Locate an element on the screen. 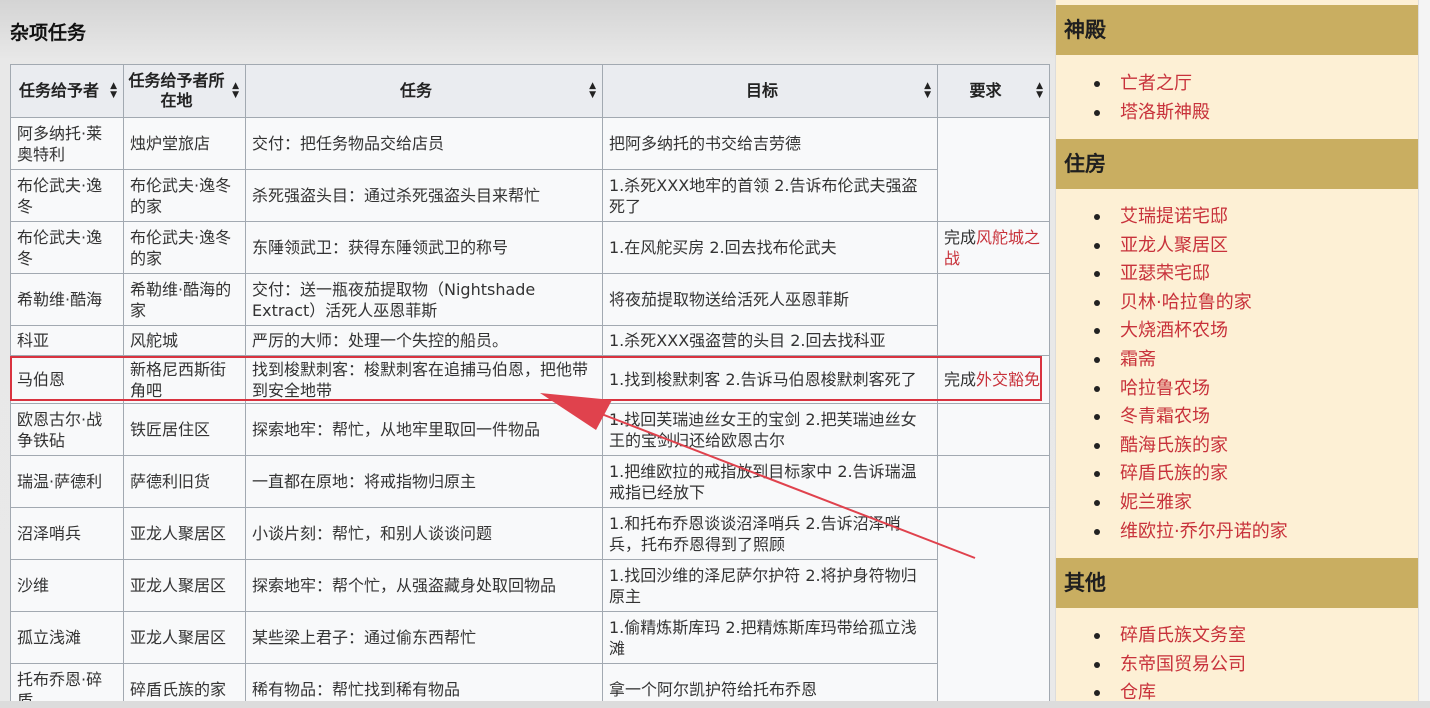 This screenshot has height=708, width=1430. sidebar-link: 妮兰雅家 is located at coordinates (1191, 503).